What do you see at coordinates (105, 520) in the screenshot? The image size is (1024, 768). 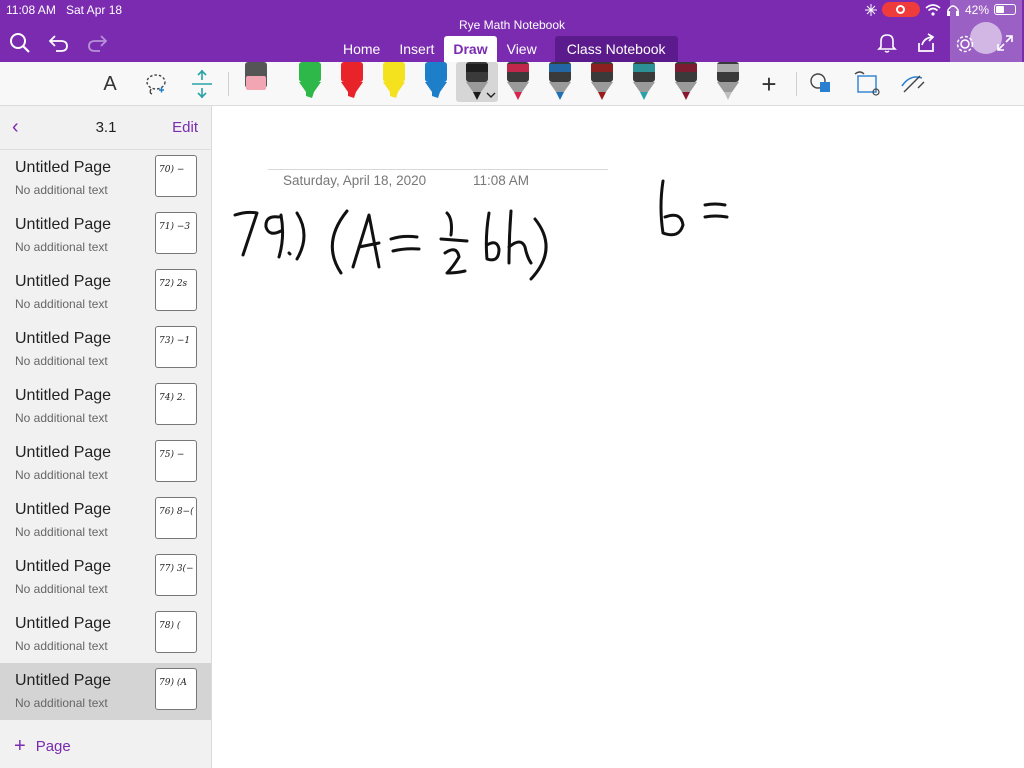 I see `page-list-item: Untitled Page No additional text 76) 8−(` at bounding box center [105, 520].